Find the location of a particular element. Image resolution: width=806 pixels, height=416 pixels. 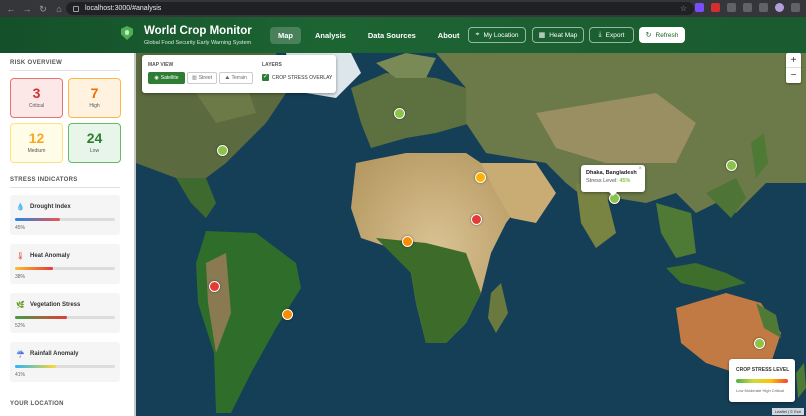

menu-icon is located at coordinates (795, 7).